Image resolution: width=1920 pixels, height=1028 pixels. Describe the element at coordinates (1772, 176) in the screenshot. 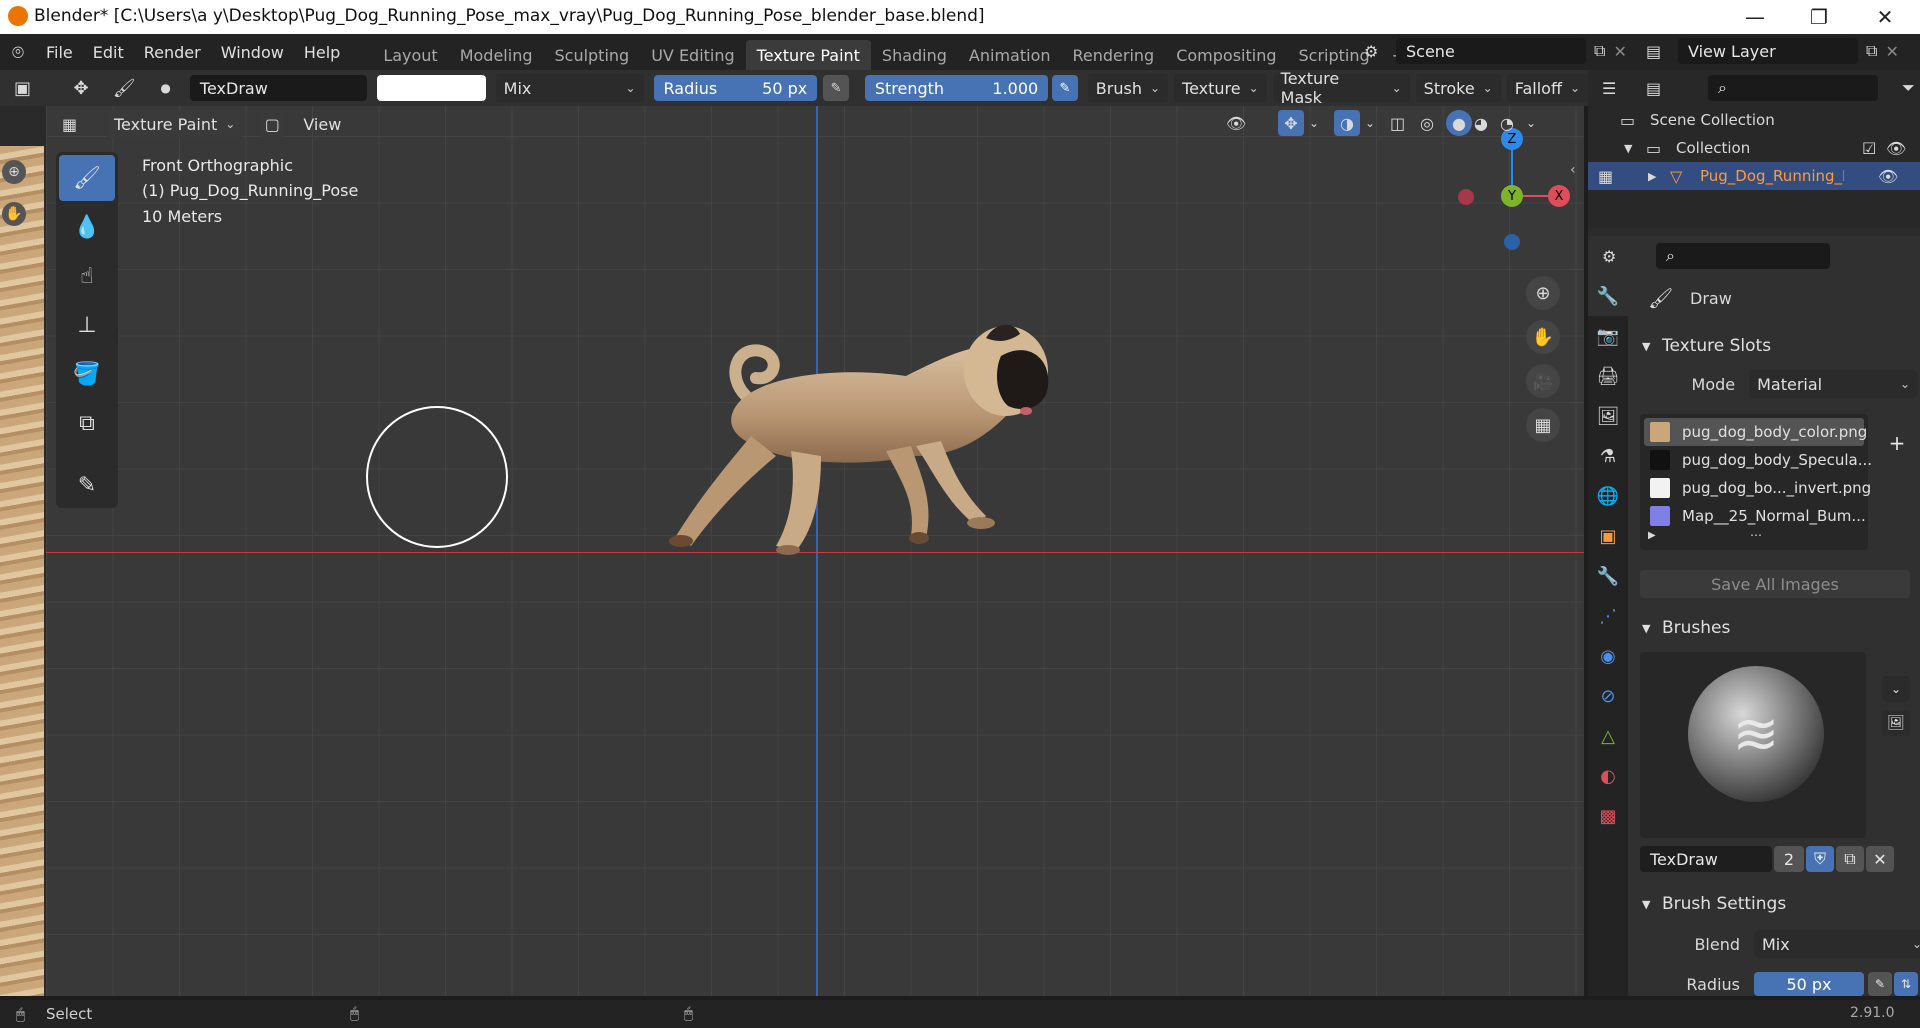

I see `outliner-object-label: Pug_Dog_Running_Pose` at that location.